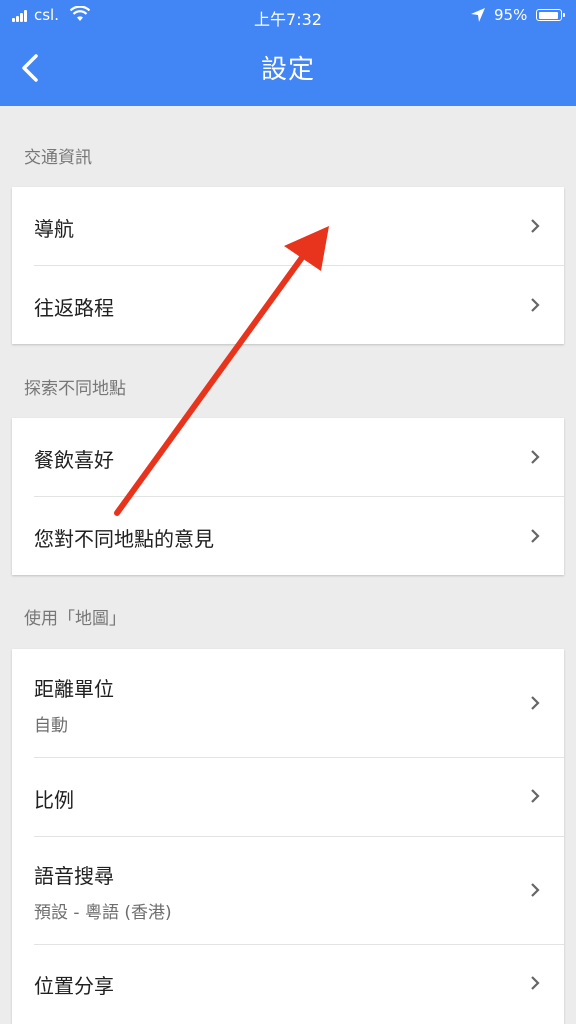 The height and width of the screenshot is (1024, 576). I want to click on card-explore: 餐飲喜好 您對不同地點的意見, so click(288, 496).